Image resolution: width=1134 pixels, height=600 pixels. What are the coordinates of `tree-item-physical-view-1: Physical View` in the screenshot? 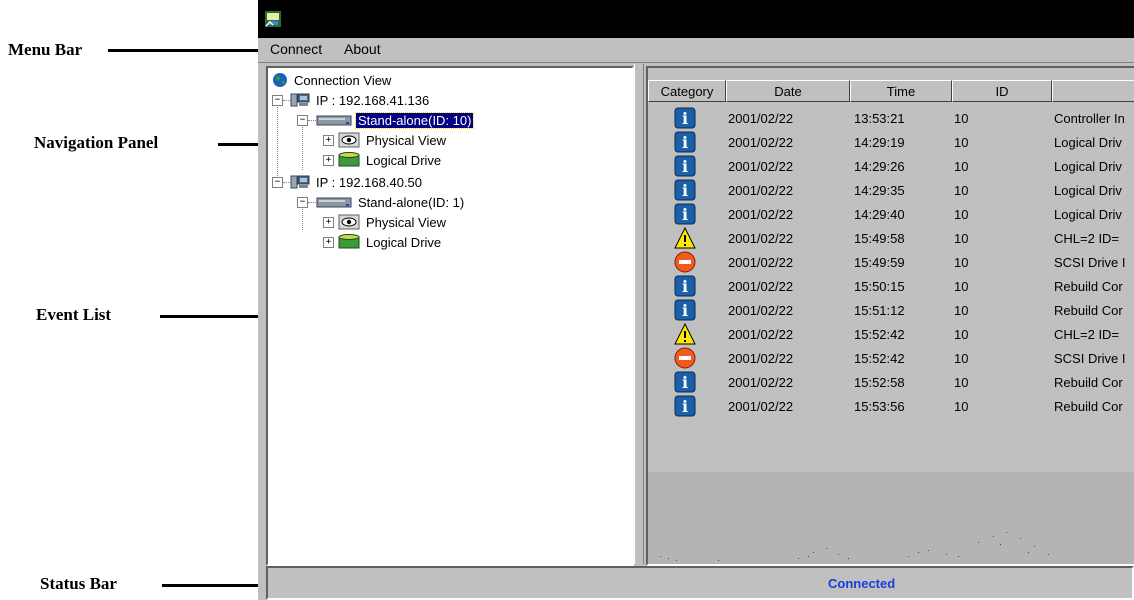 It's located at (393, 140).